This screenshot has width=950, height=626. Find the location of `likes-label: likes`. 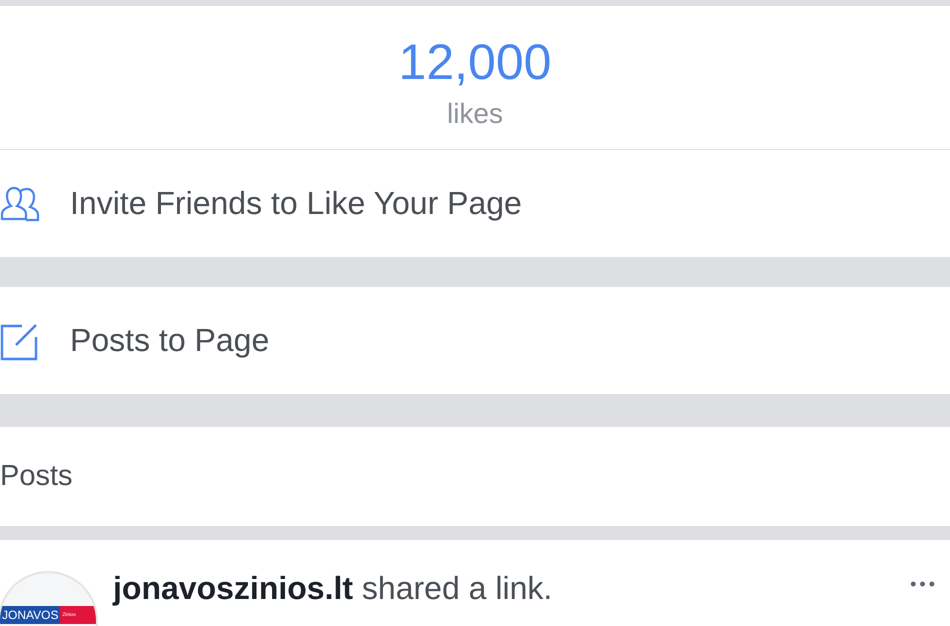

likes-label: likes is located at coordinates (474, 114).